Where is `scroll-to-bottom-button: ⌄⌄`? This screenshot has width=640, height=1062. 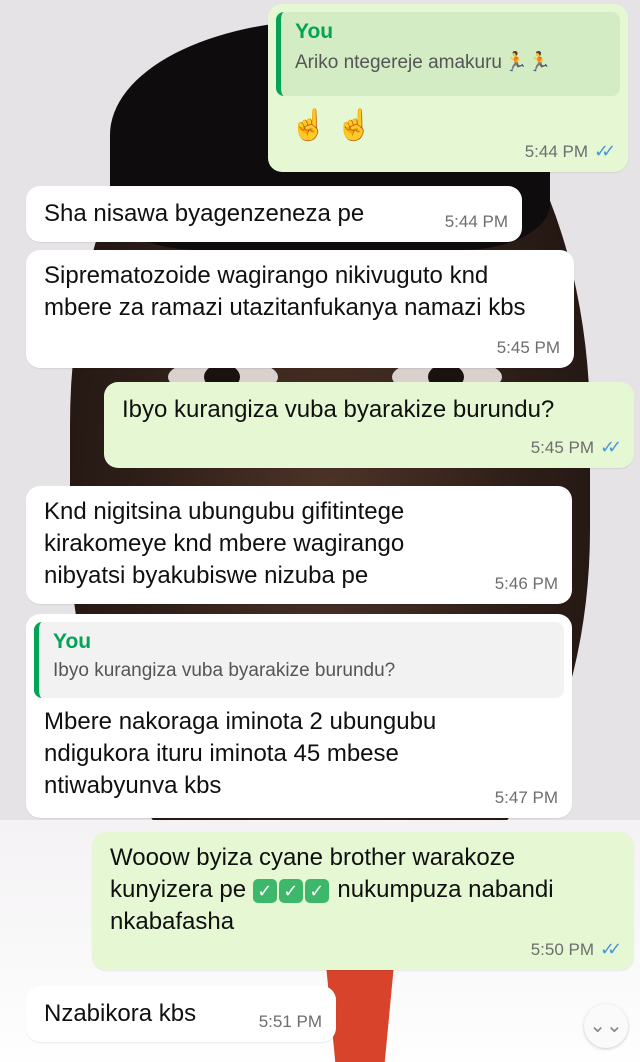
scroll-to-bottom-button: ⌄⌄ is located at coordinates (606, 1026).